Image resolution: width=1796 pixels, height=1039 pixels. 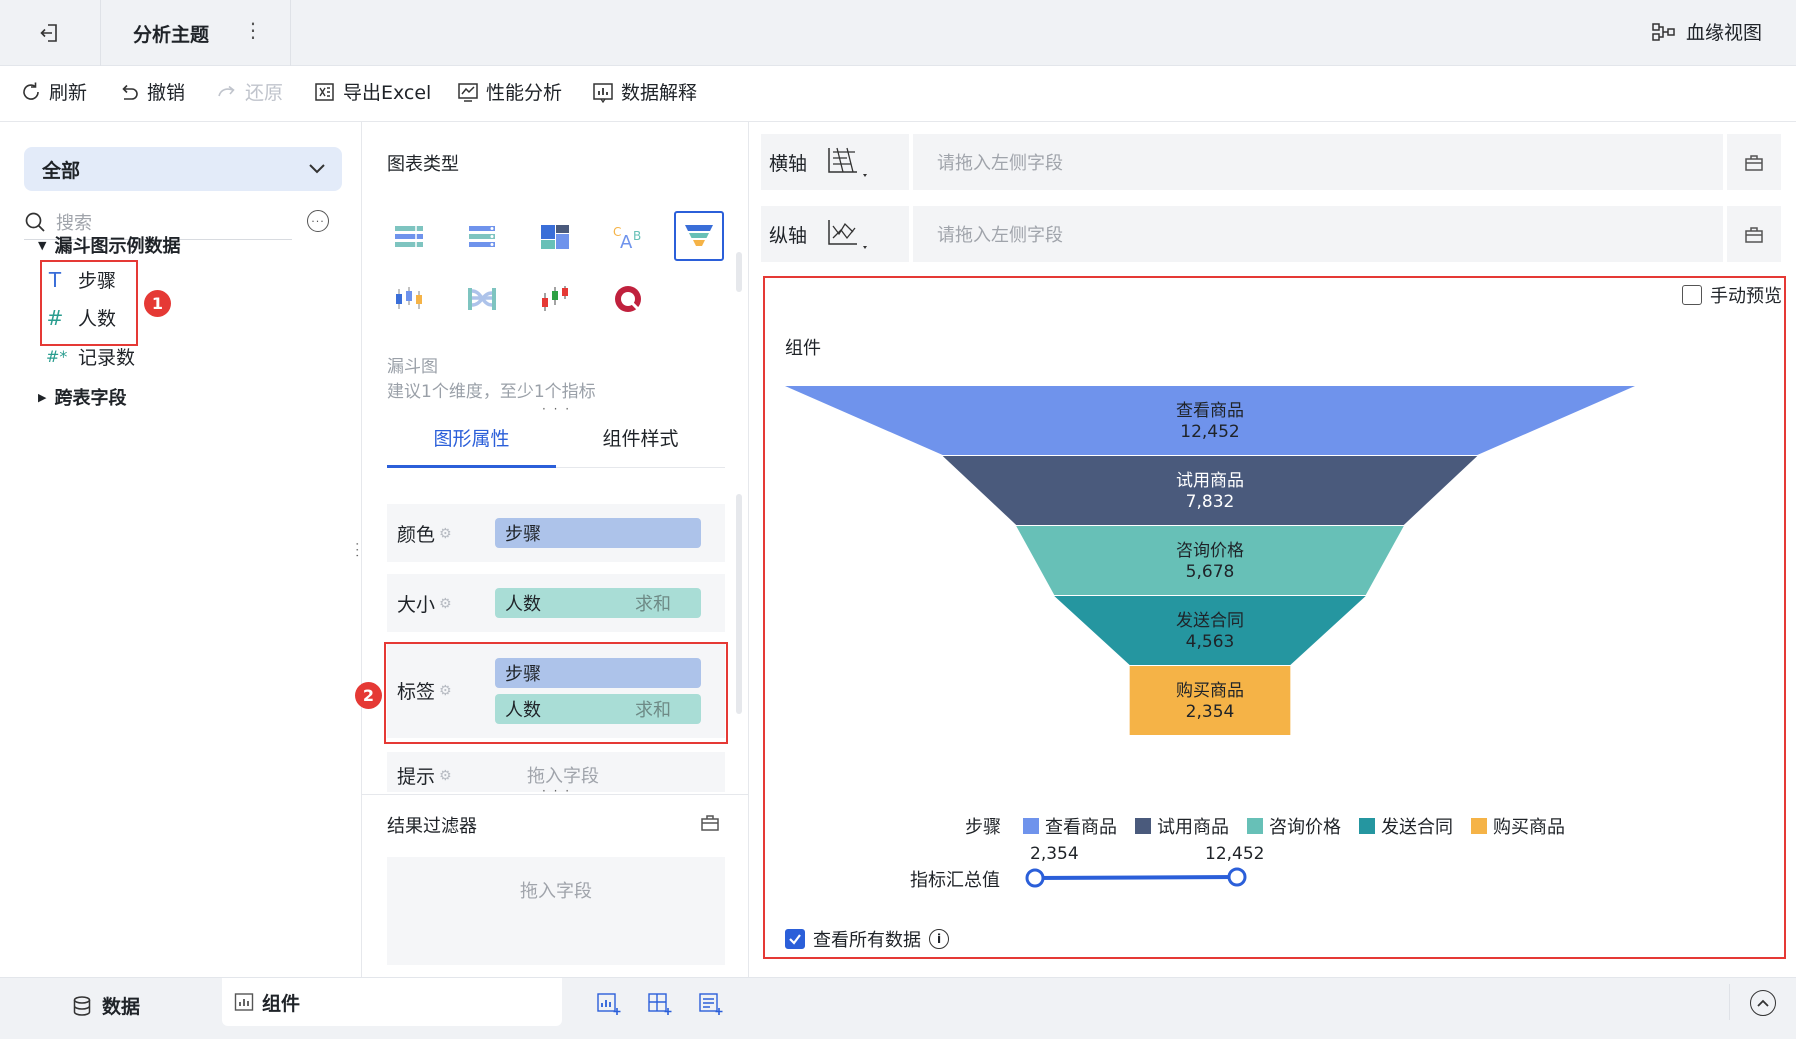 I want to click on lineage-view-button: 血缘视图, so click(x=1707, y=31).